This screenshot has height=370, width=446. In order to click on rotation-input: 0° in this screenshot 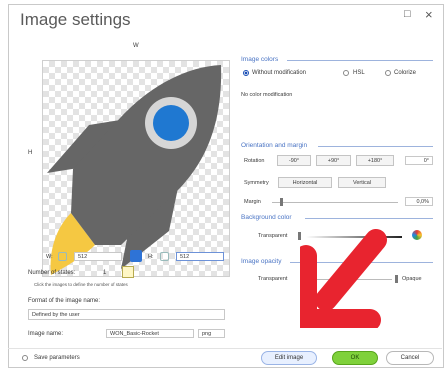, I will do `click(419, 160)`.